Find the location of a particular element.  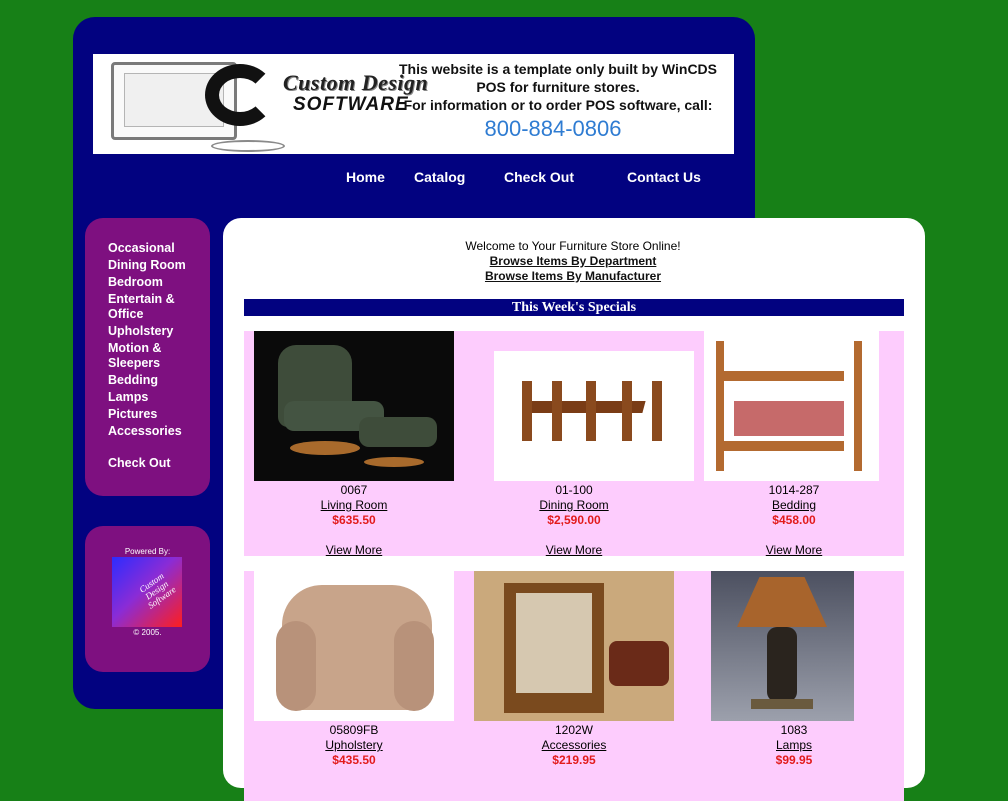

product-price: $219.95 is located at coordinates (574, 760).